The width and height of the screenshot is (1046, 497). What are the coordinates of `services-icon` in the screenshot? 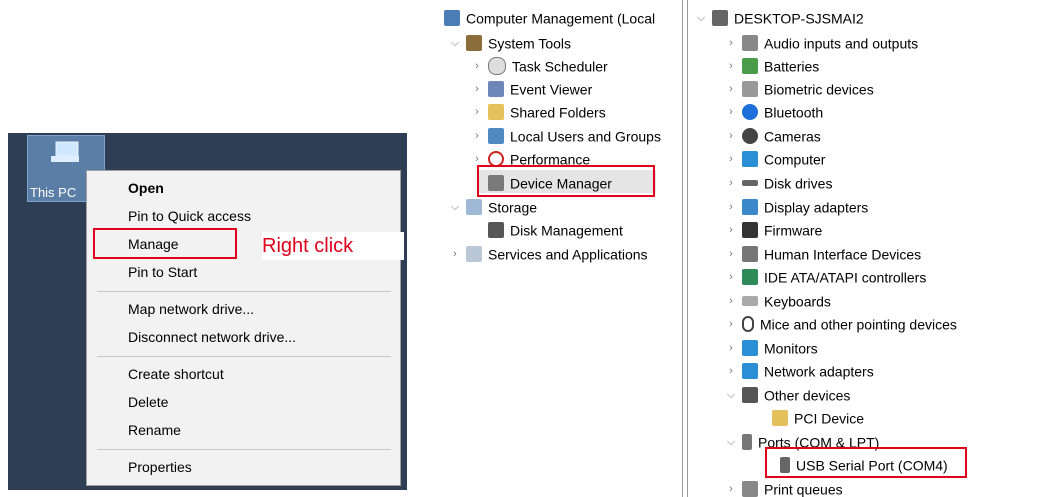 It's located at (474, 254).